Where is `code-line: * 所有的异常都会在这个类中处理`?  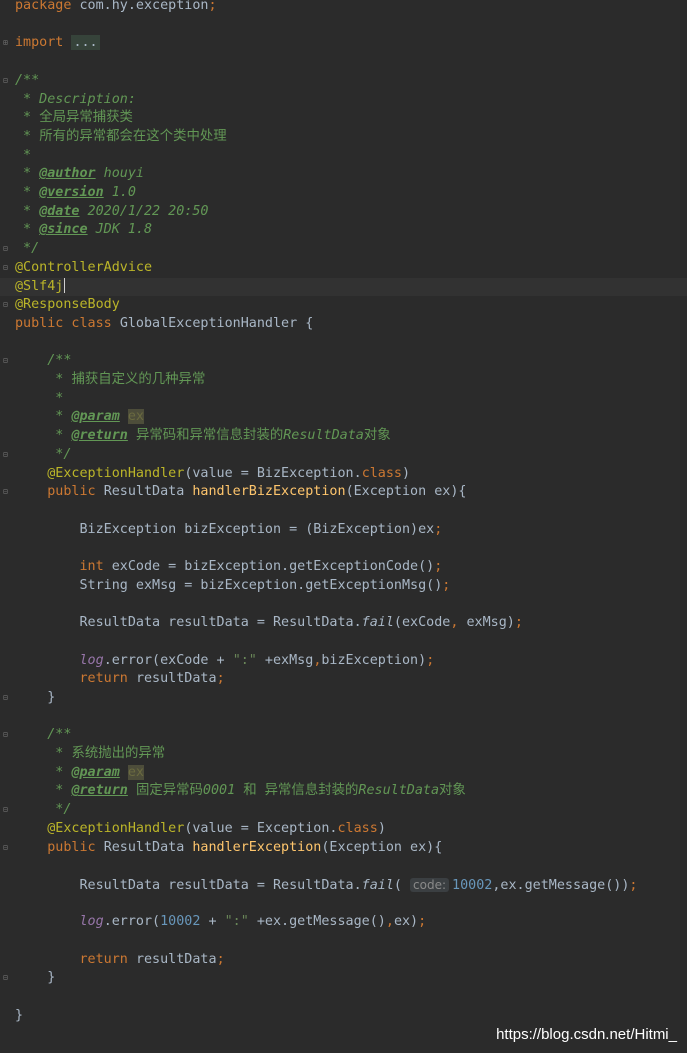
code-line: * 所有的异常都会在这个类中处理 is located at coordinates (343, 137).